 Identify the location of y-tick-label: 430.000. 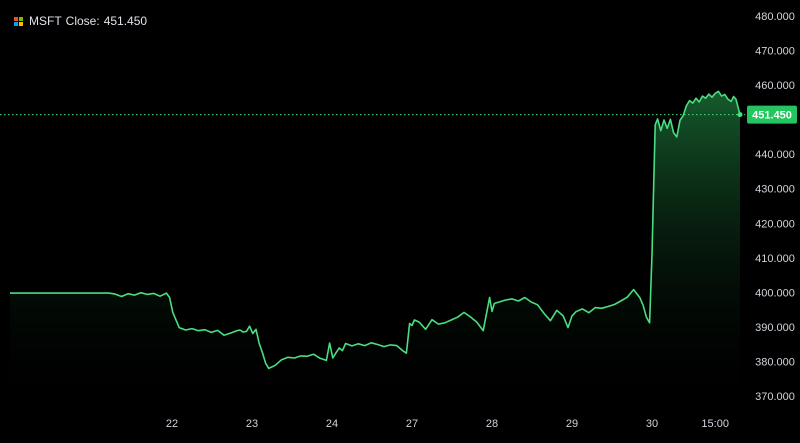
(775, 190).